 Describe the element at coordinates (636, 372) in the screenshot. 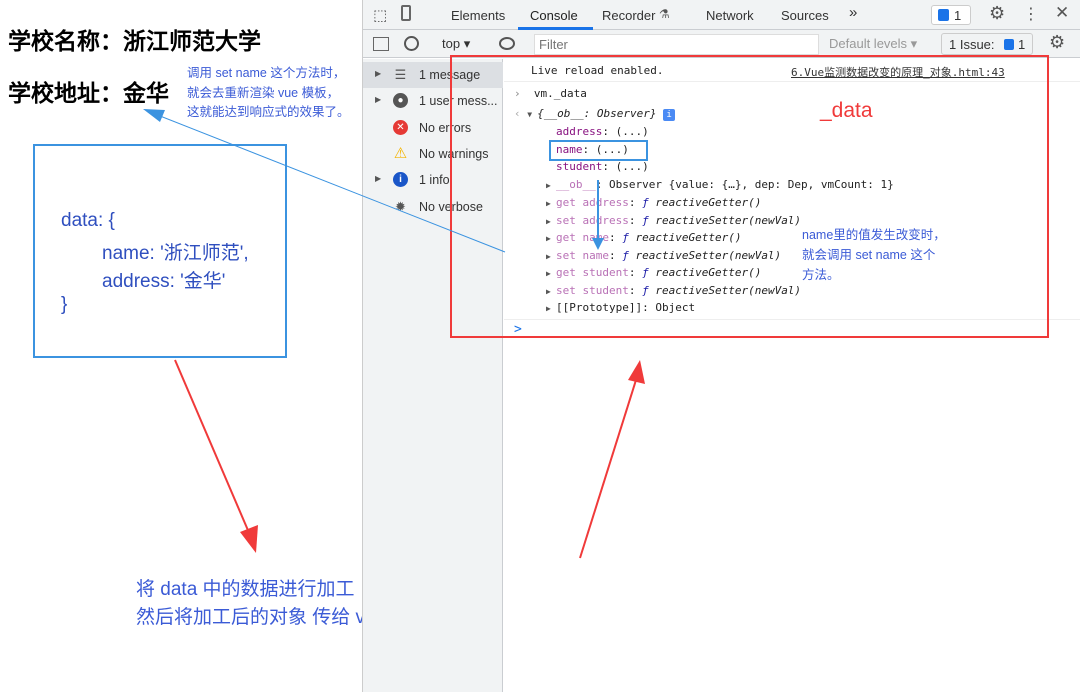

I see `red-arrowhead-right` at that location.